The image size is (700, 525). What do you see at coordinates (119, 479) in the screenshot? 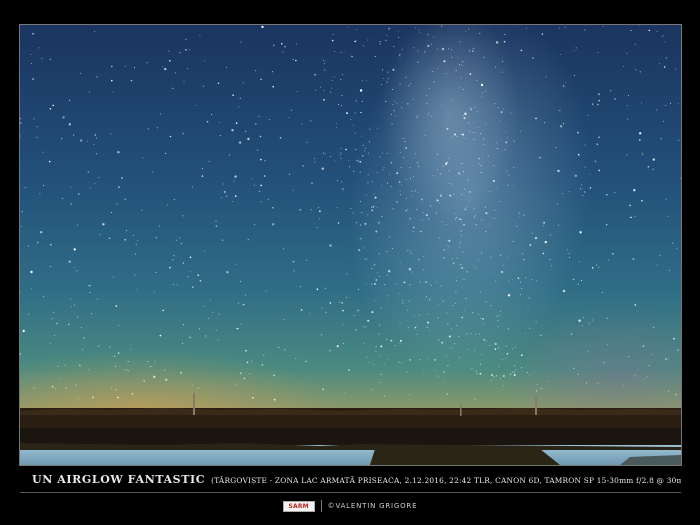
I see `photo-title: UN AIRGLOW FANTASTIC` at bounding box center [119, 479].